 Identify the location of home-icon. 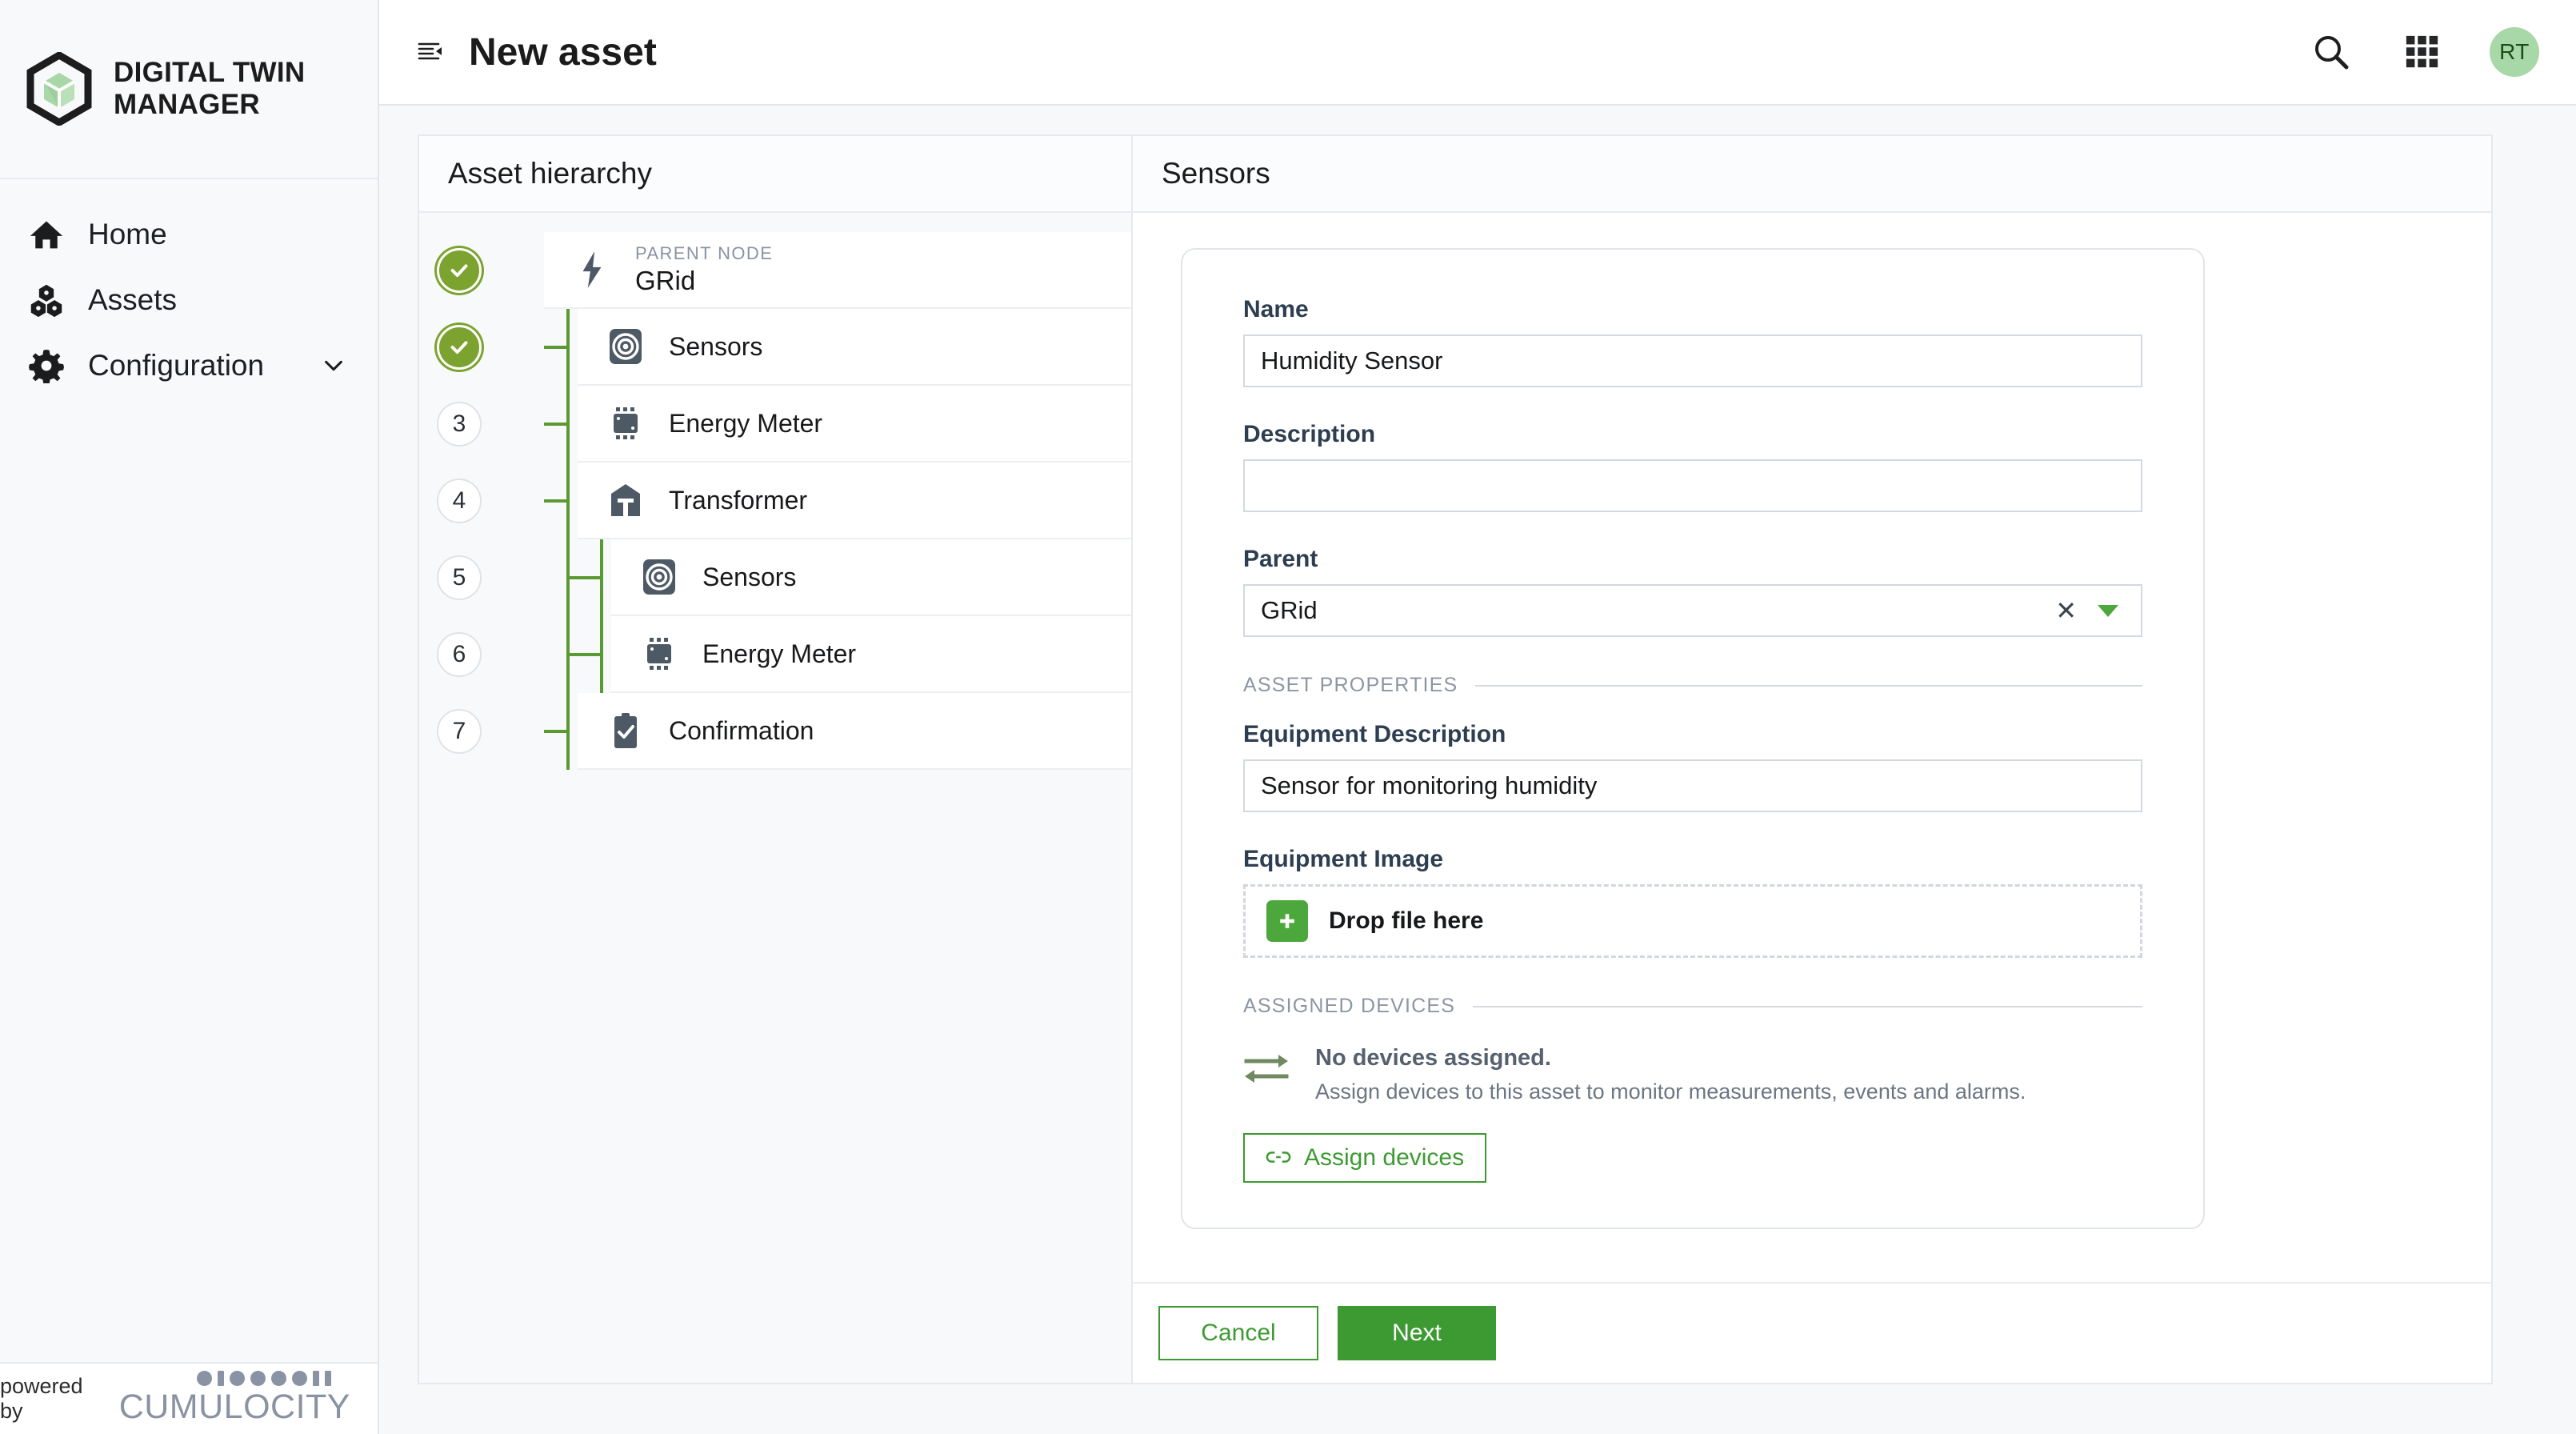
(46, 234).